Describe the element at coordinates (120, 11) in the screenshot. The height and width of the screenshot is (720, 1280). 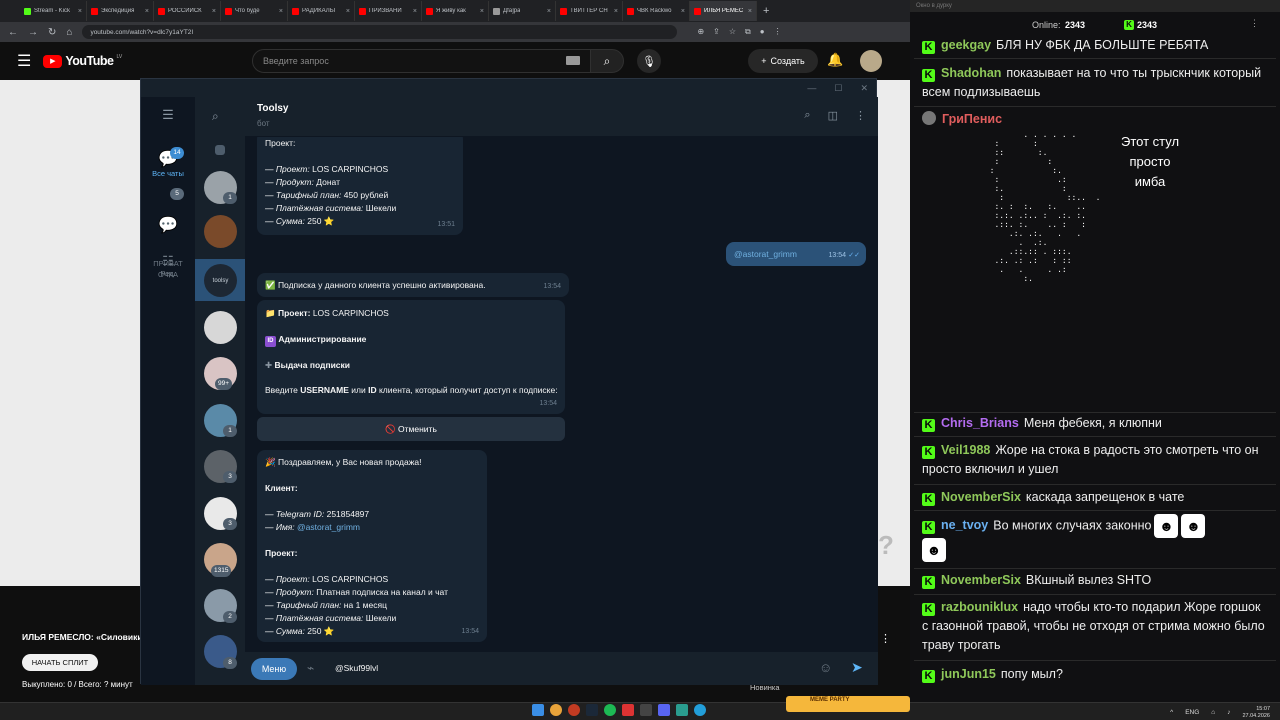
I see `browser-tab: Экспедиция ×` at that location.